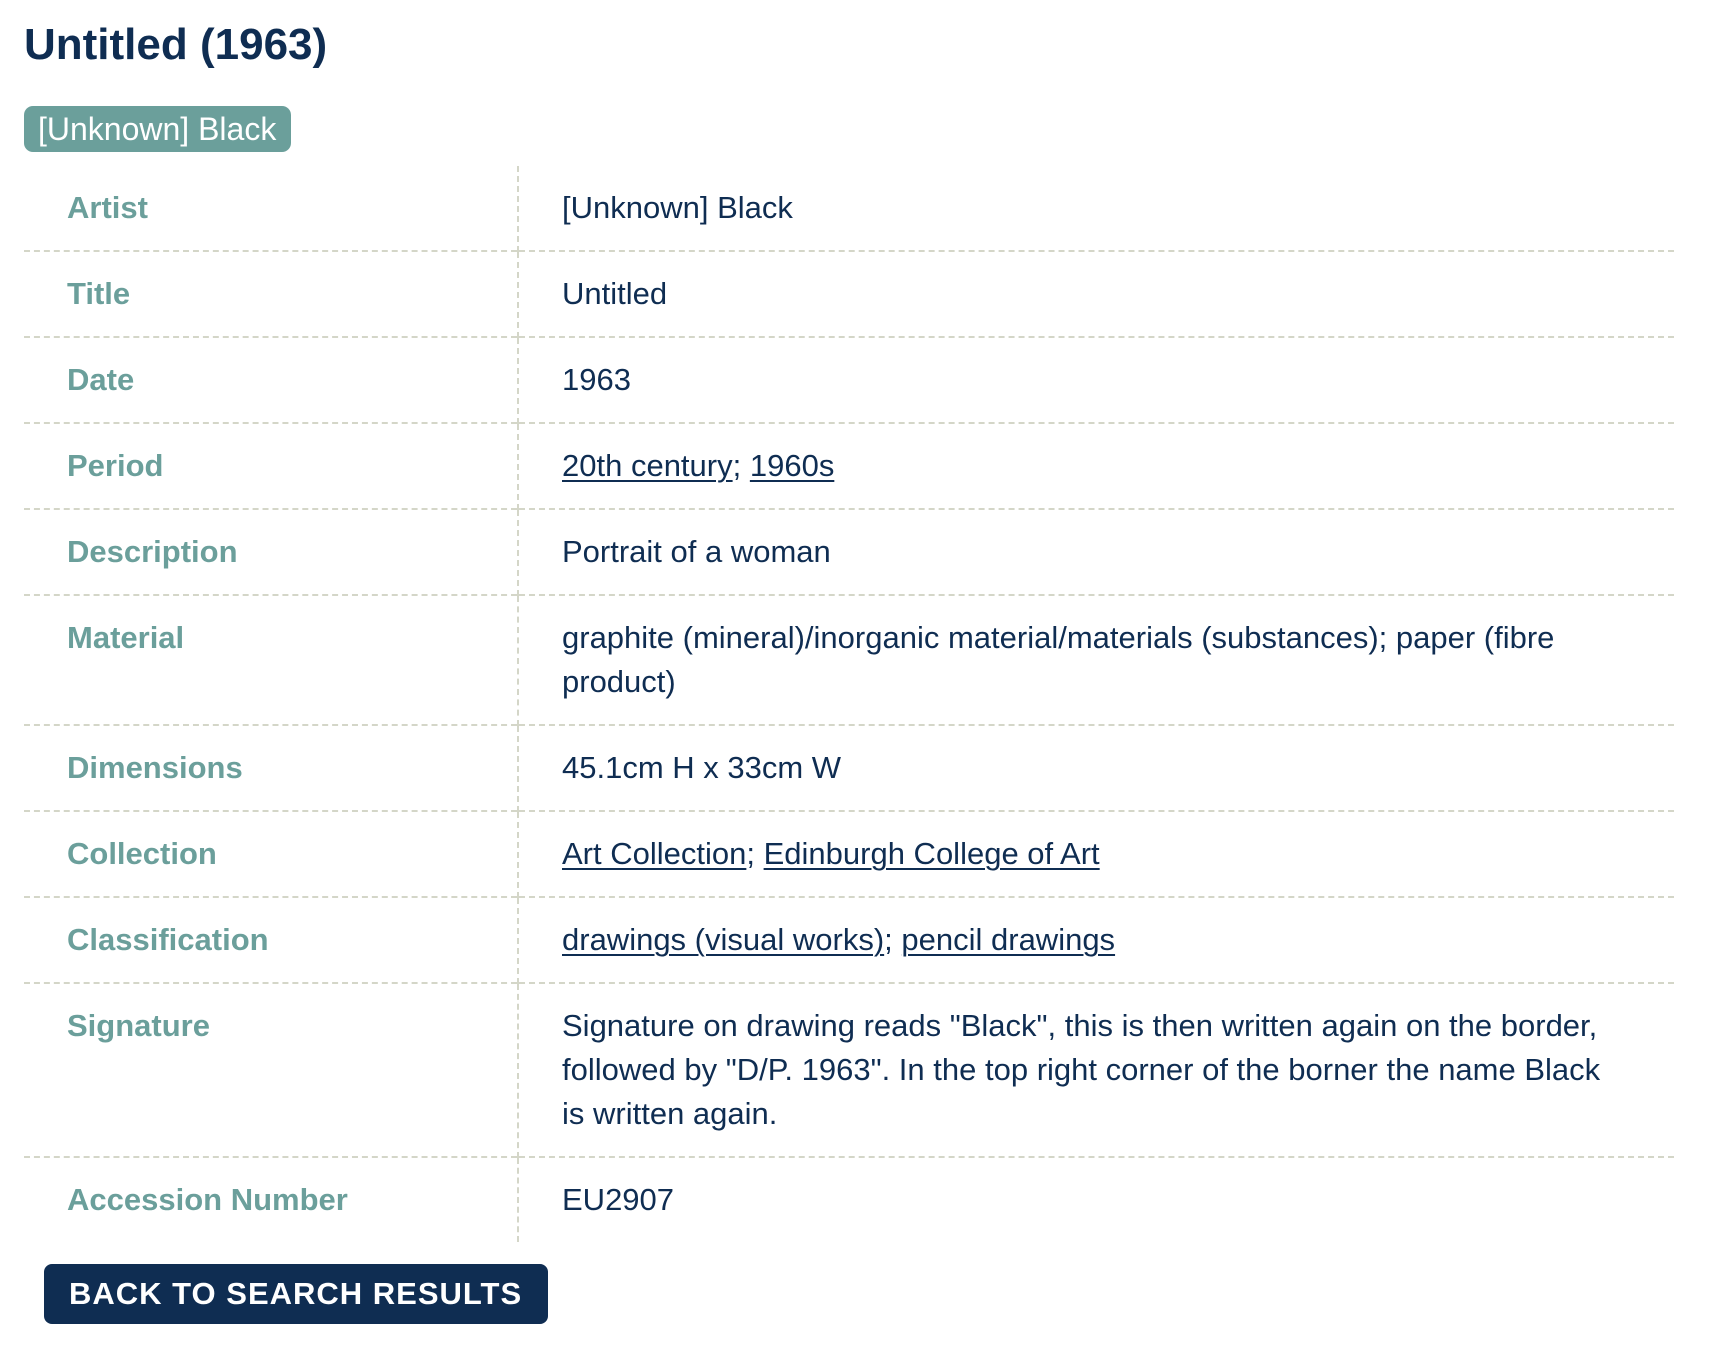  What do you see at coordinates (271, 940) in the screenshot?
I see `classification-label: Classification` at bounding box center [271, 940].